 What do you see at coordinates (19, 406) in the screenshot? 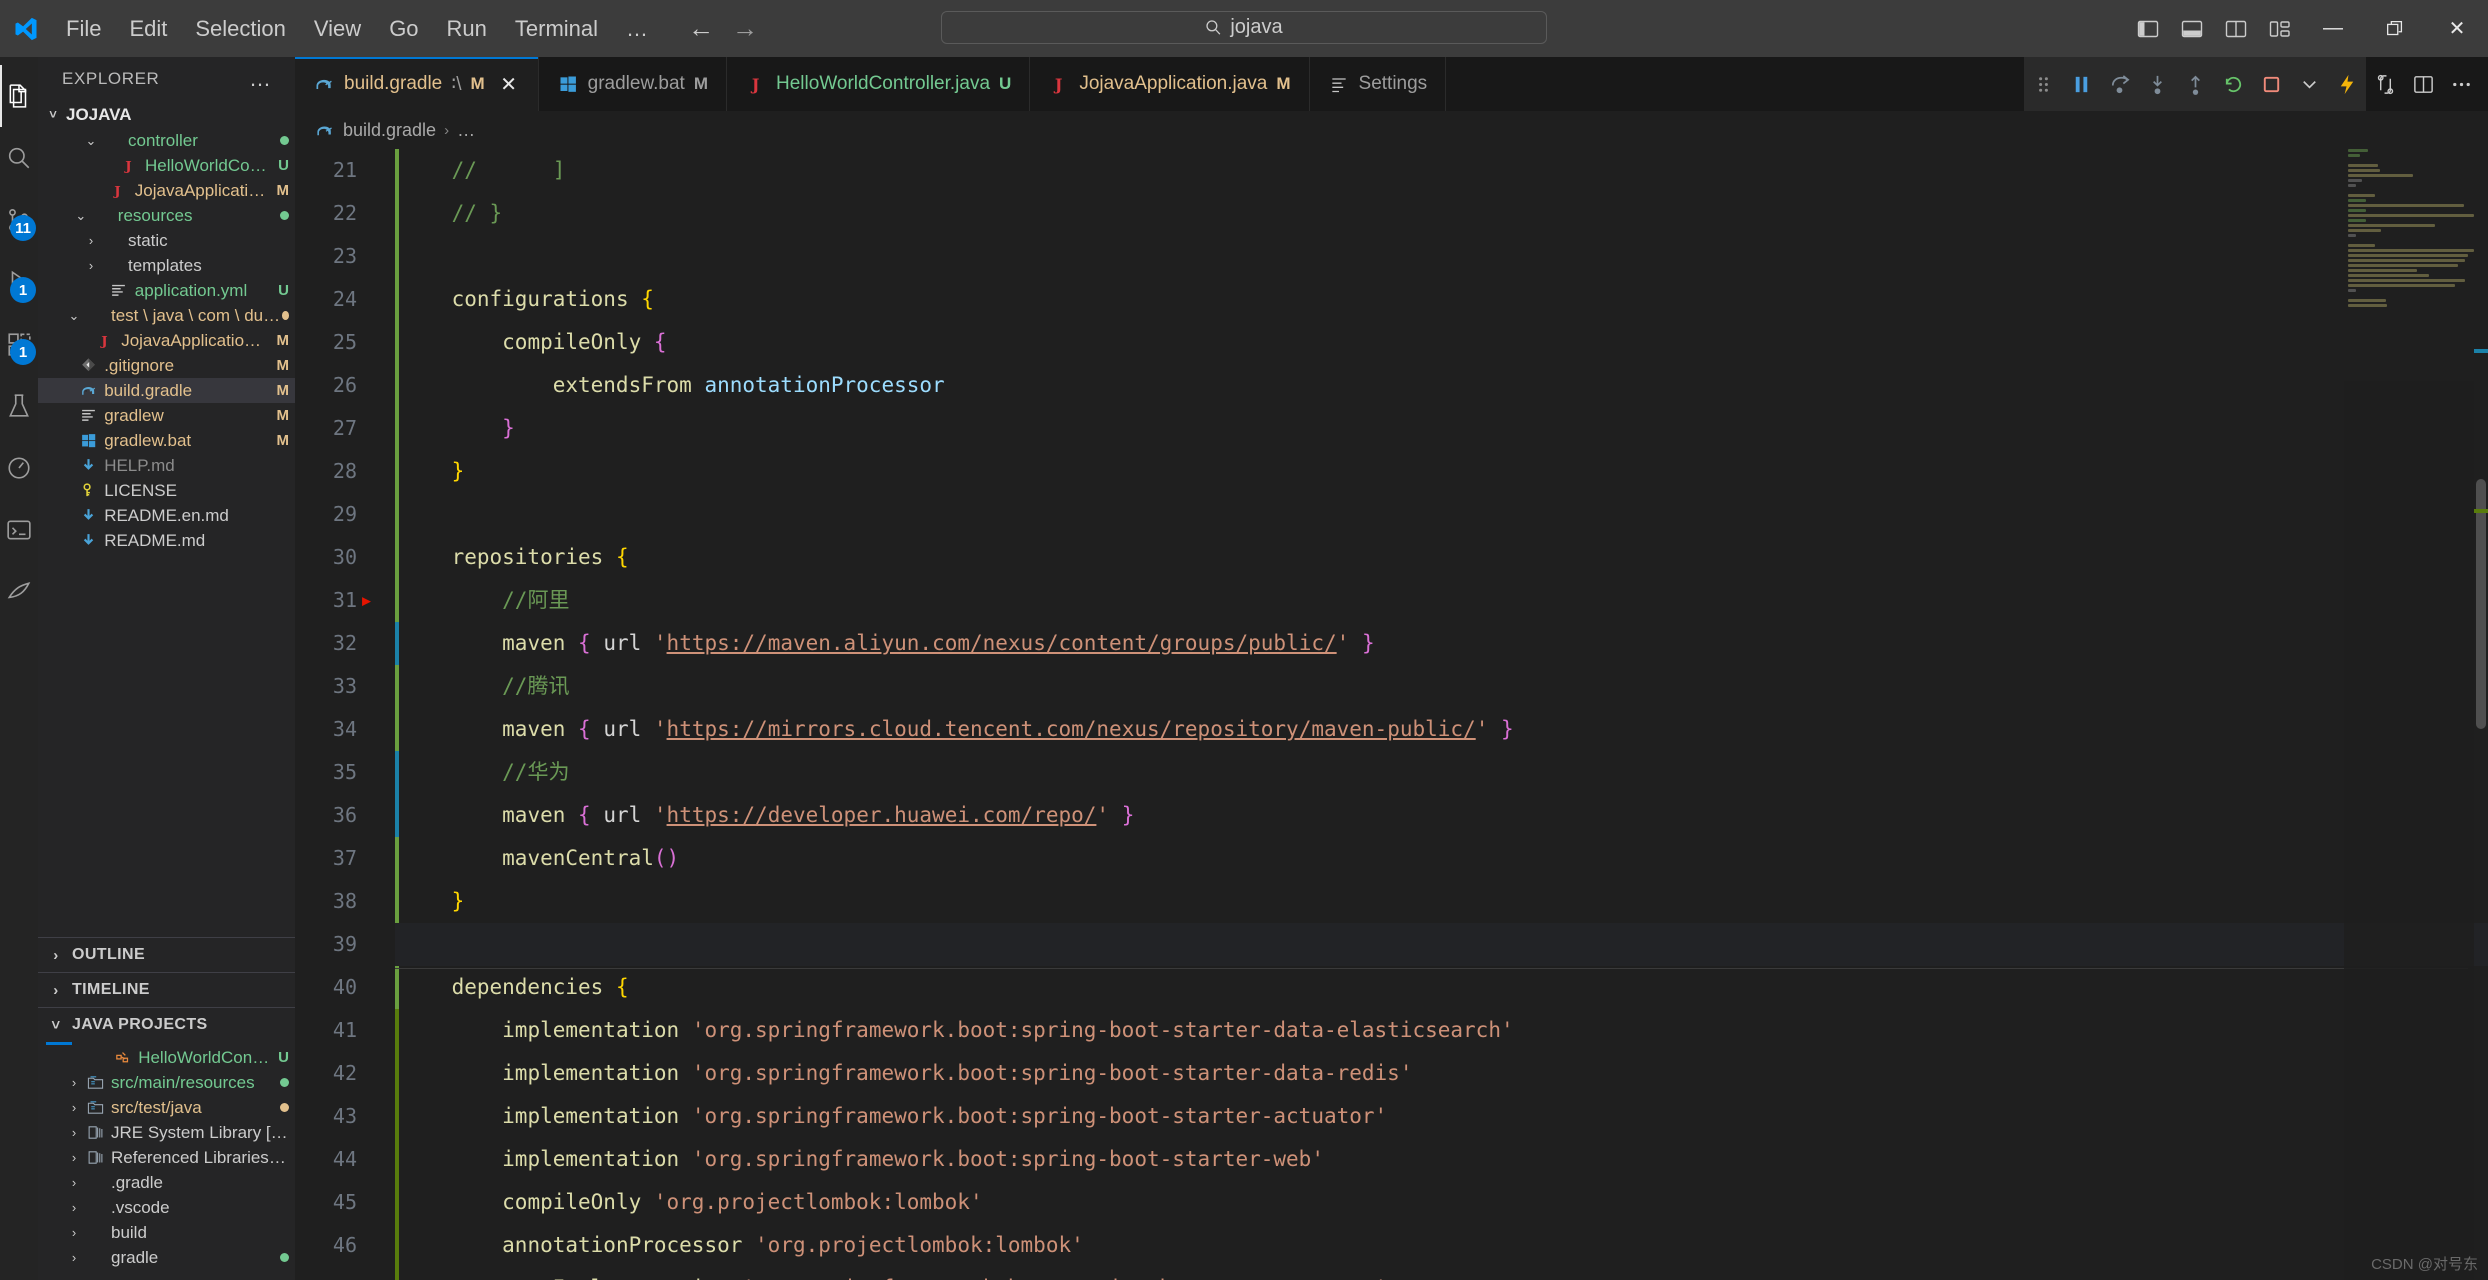
I see `activity-item-testing` at bounding box center [19, 406].